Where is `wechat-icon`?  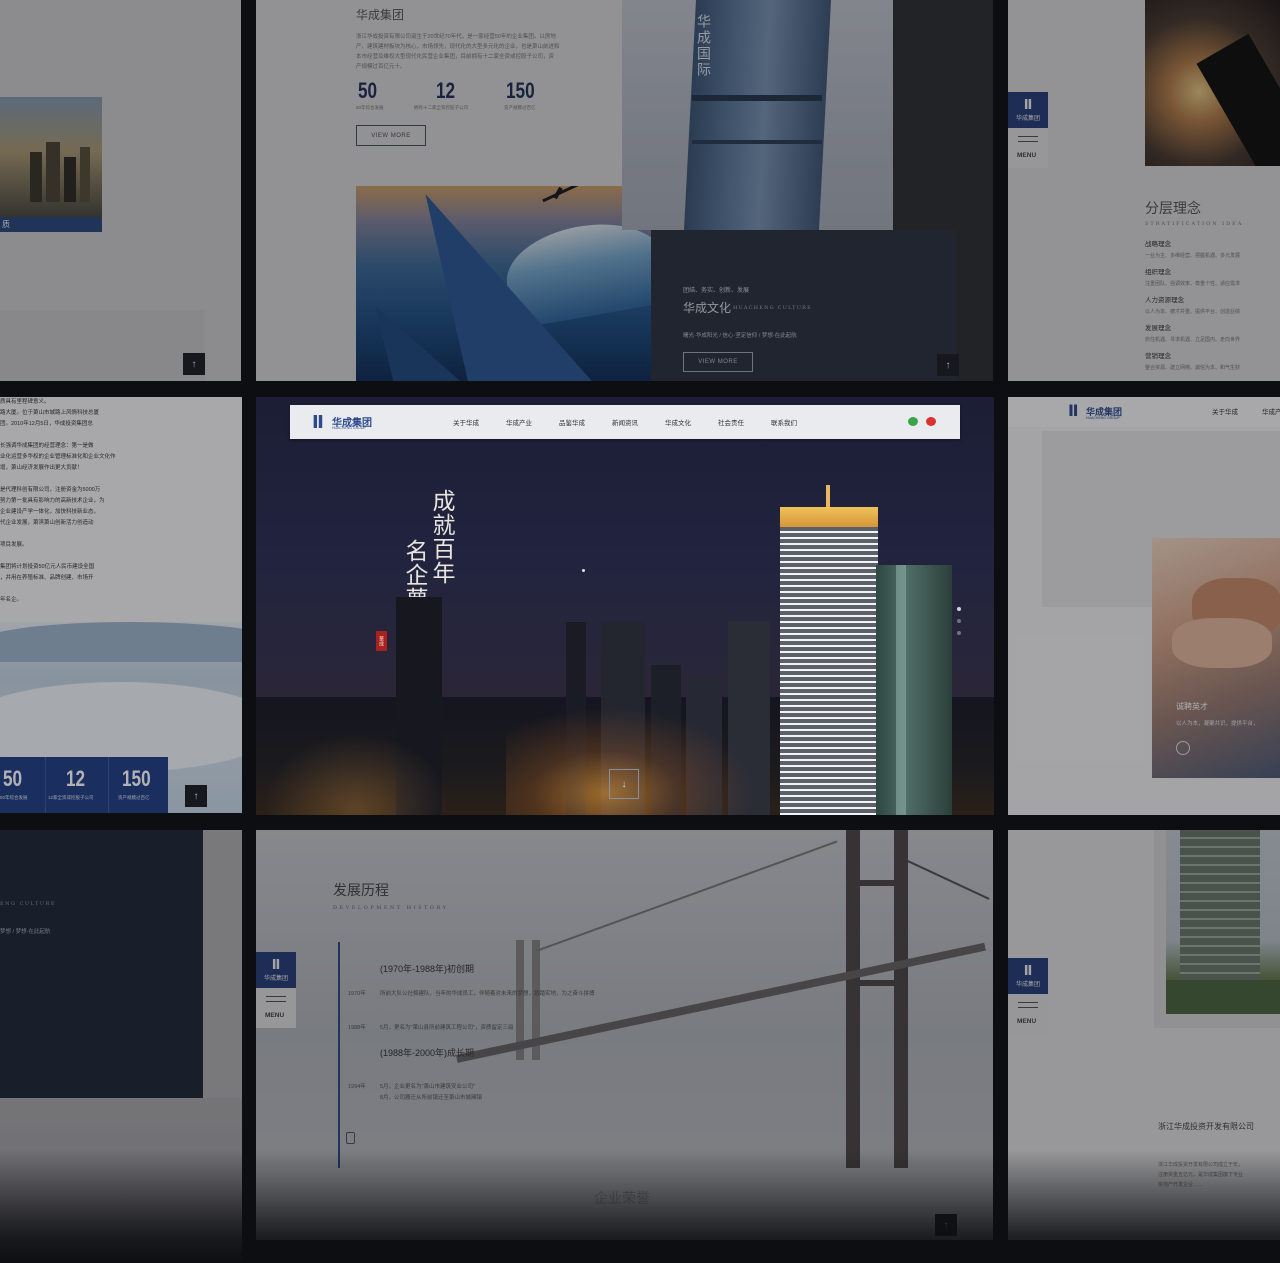
wechat-icon is located at coordinates (913, 421).